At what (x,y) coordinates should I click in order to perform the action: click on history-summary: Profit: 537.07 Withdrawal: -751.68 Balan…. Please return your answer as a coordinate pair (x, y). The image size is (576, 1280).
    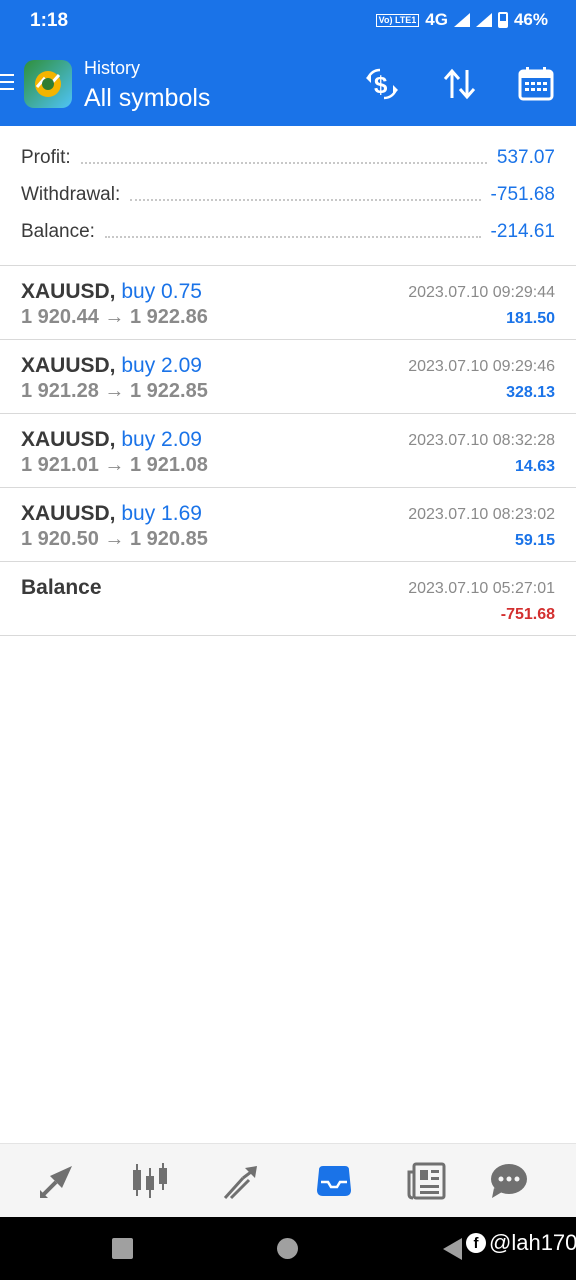
    Looking at the image, I should click on (288, 196).